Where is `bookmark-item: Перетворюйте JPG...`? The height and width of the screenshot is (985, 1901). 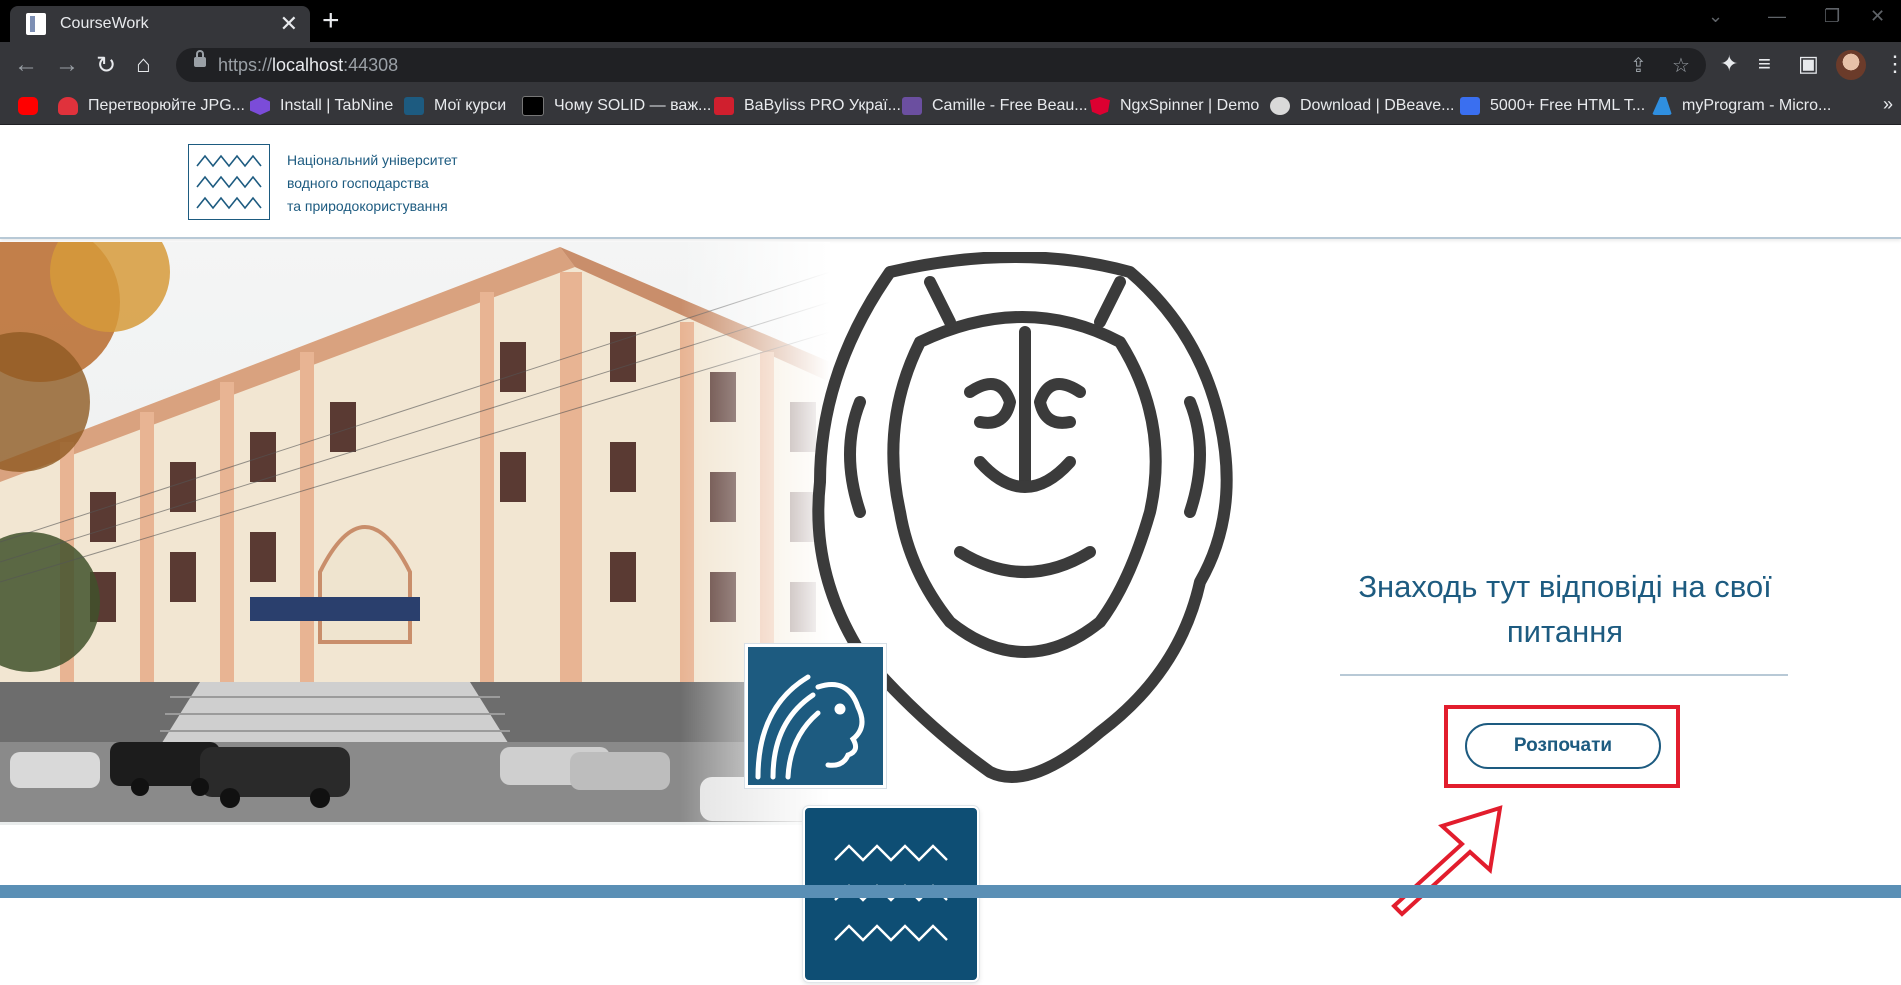 bookmark-item: Перетворюйте JPG... is located at coordinates (151, 106).